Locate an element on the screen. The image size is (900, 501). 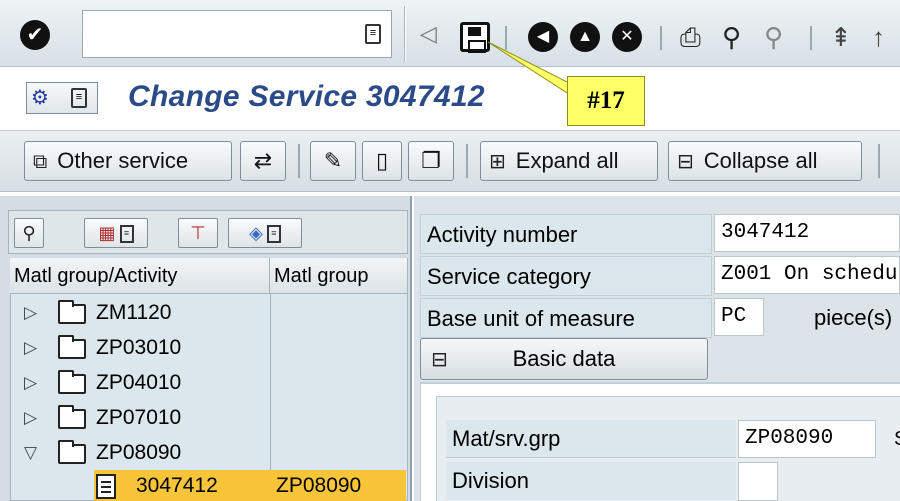
services-menu-button: ⚙ ≡ is located at coordinates (62, 98).